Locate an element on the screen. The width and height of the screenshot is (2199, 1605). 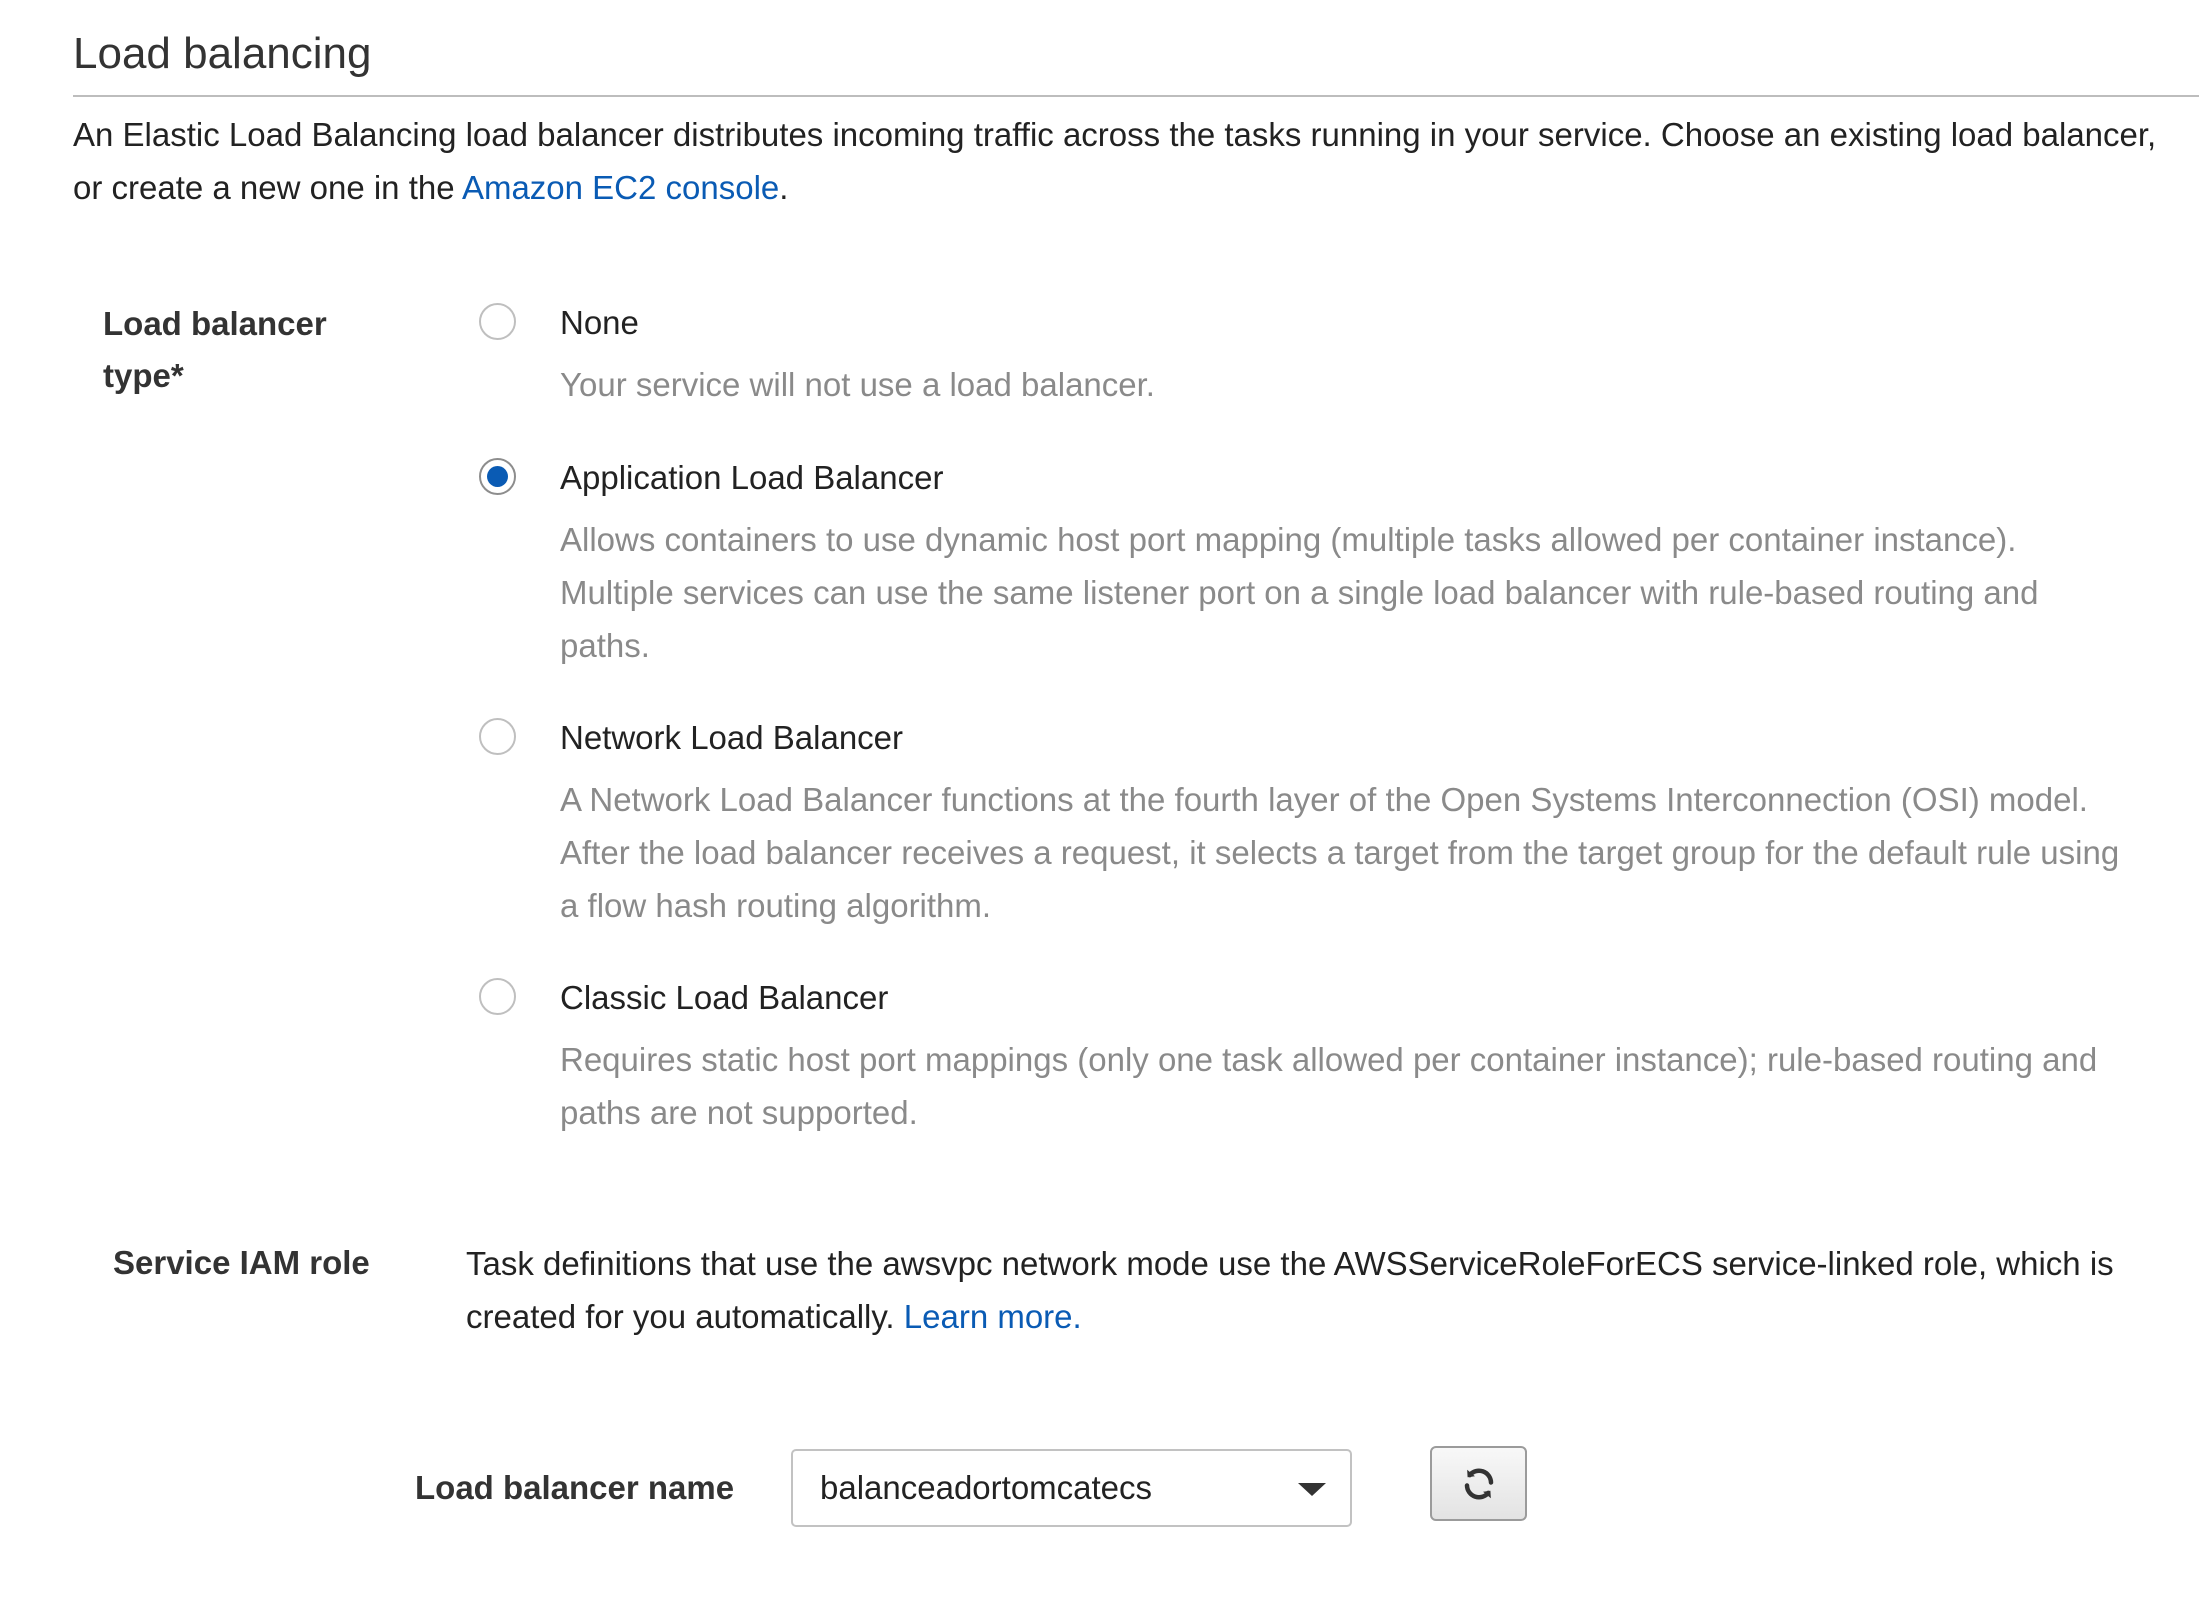
radio-label-application-load-balancer: Application Load Balancer is located at coordinates (752, 477).